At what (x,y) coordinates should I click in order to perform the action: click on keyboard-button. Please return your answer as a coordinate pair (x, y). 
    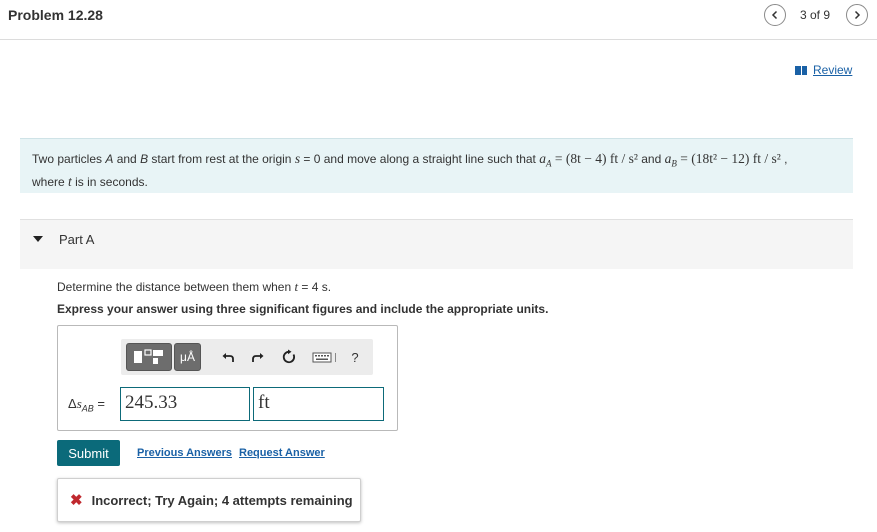
    Looking at the image, I should click on (325, 357).